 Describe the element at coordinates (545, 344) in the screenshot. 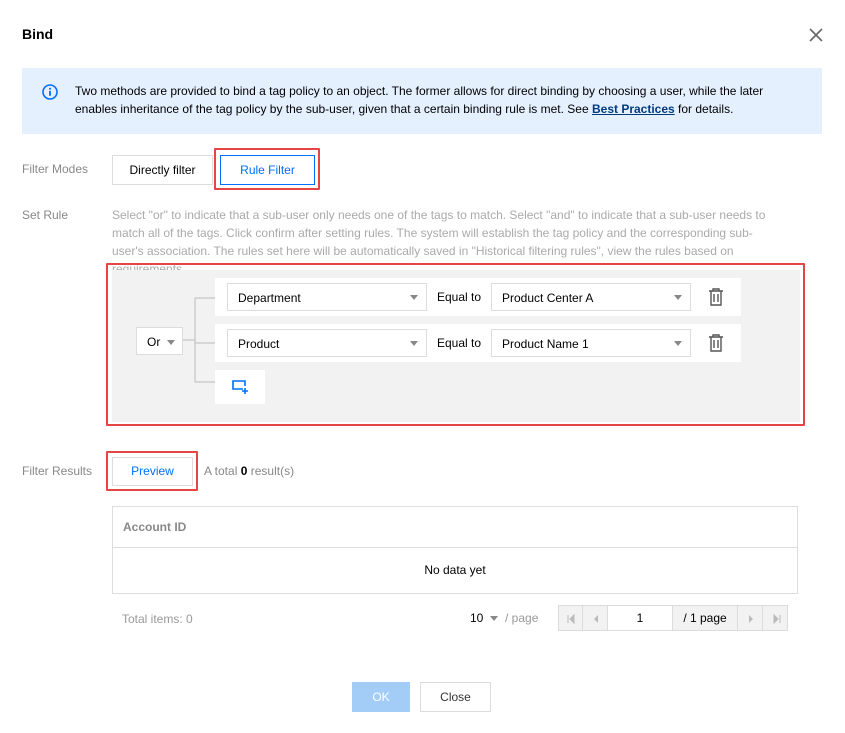

I see `rule-value-value: Product Name 1` at that location.